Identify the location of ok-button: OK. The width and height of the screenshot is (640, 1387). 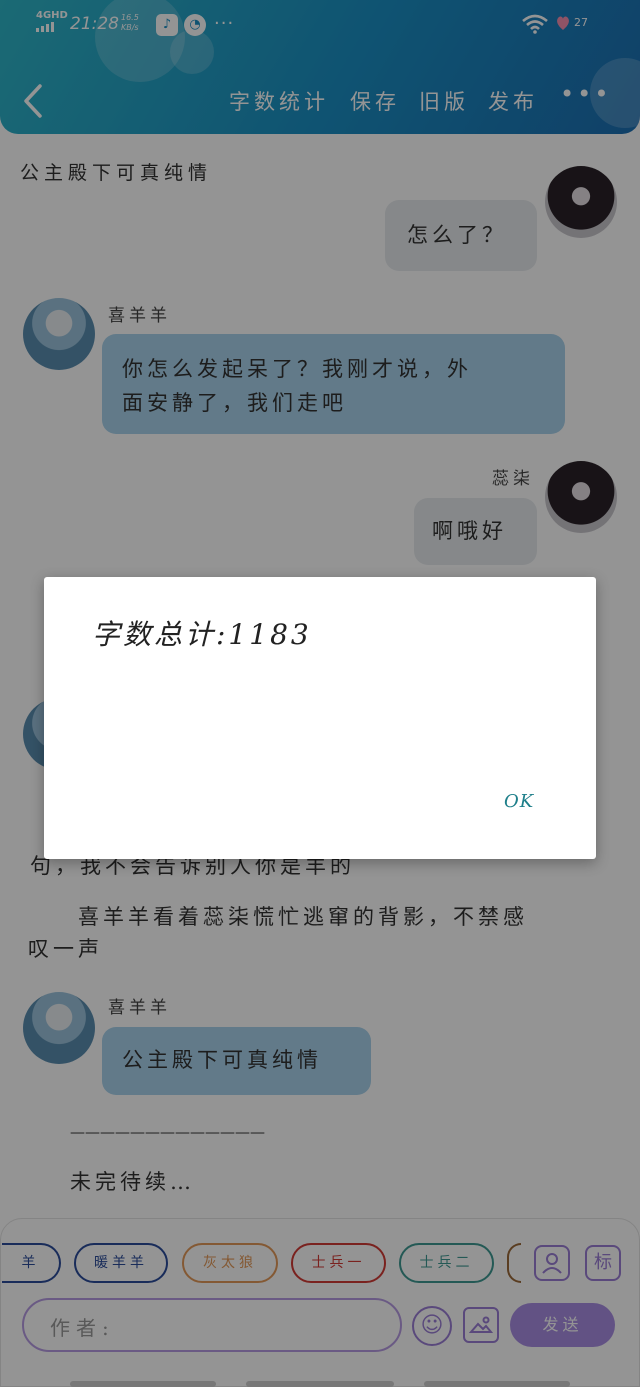
(519, 801).